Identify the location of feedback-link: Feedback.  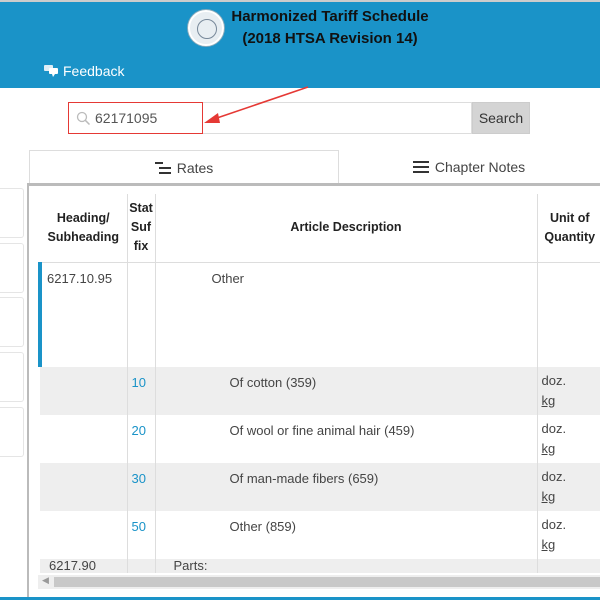
(84, 71).